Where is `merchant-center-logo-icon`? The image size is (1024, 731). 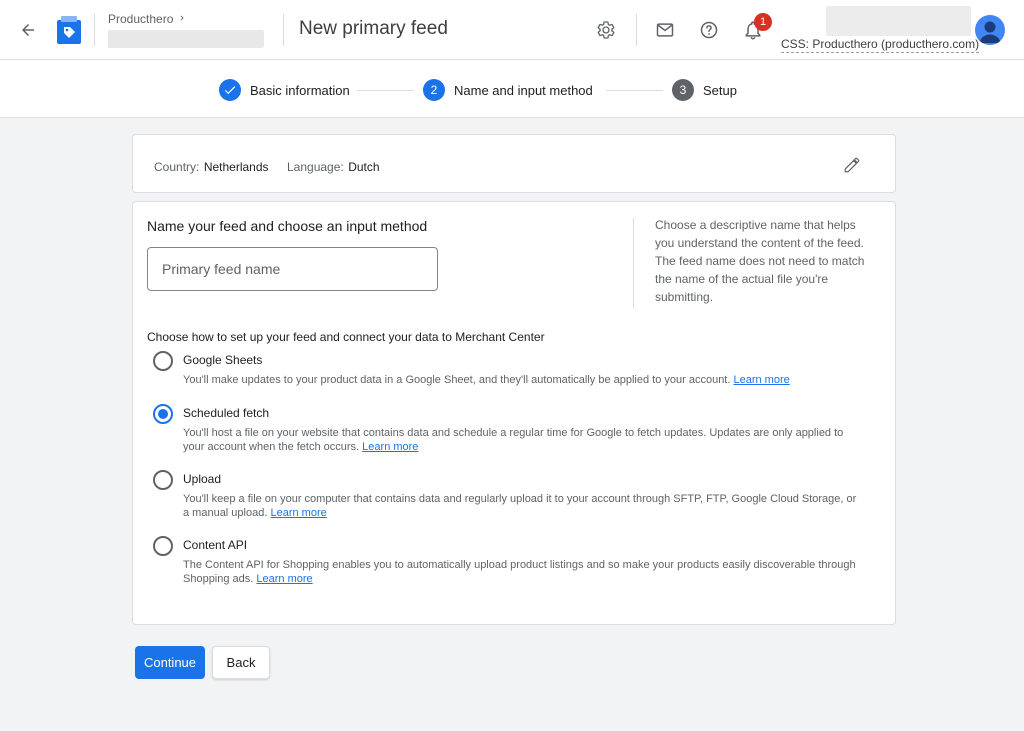
merchant-center-logo-icon is located at coordinates (69, 30).